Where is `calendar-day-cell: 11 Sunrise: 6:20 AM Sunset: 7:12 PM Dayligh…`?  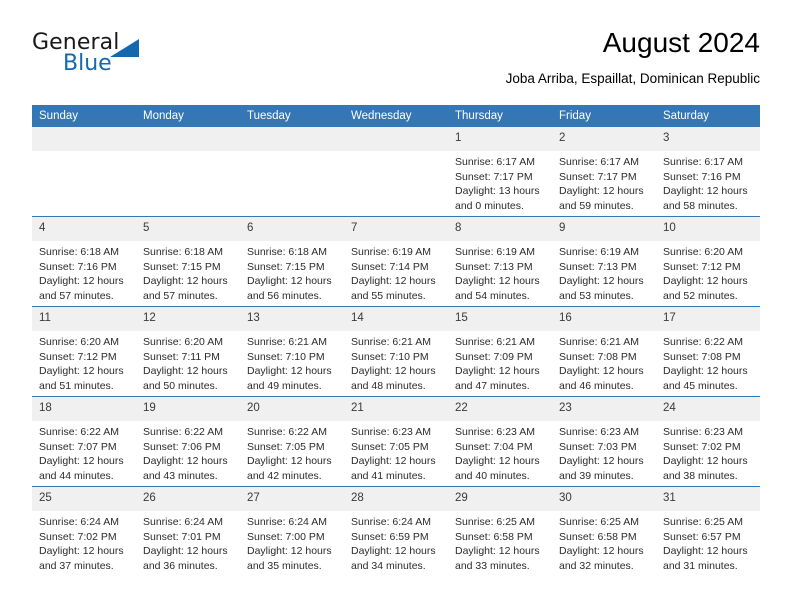
calendar-day-cell: 11 Sunrise: 6:20 AM Sunset: 7:12 PM Dayligh… is located at coordinates (84, 351).